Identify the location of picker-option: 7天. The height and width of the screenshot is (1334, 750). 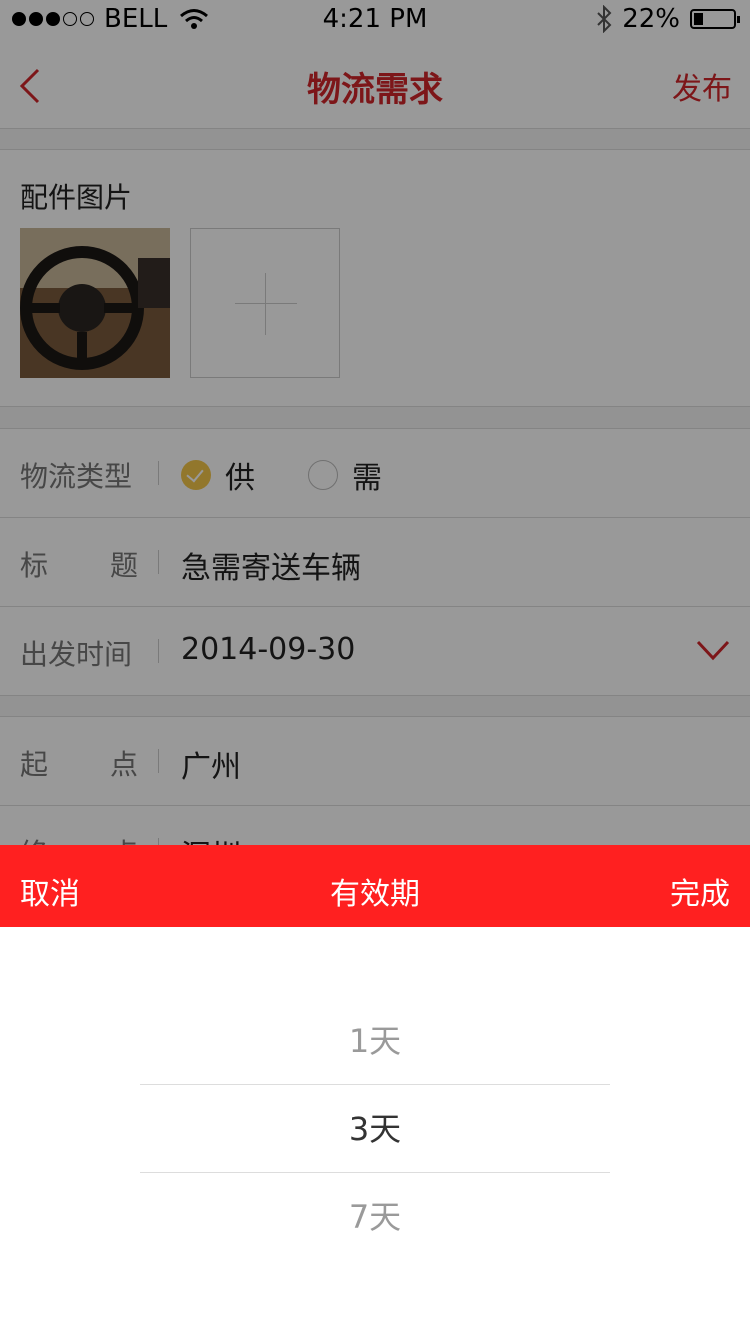
(375, 1217).